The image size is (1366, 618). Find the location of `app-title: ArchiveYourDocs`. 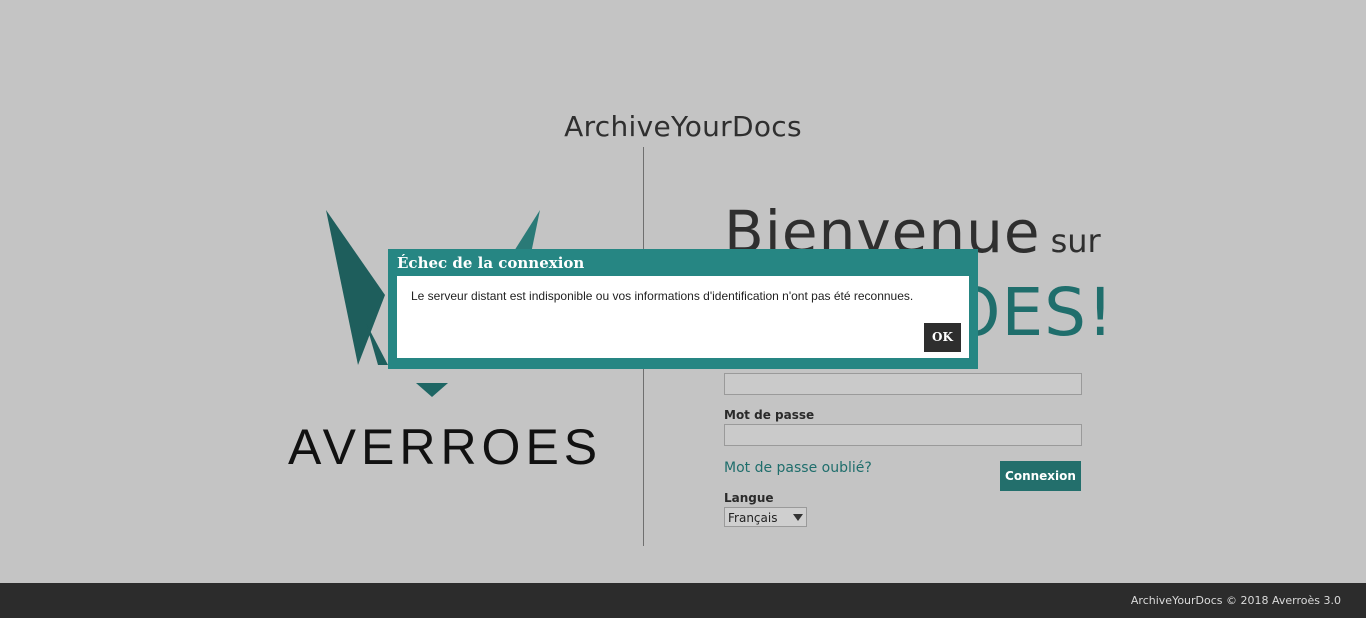

app-title: ArchiveYourDocs is located at coordinates (683, 126).